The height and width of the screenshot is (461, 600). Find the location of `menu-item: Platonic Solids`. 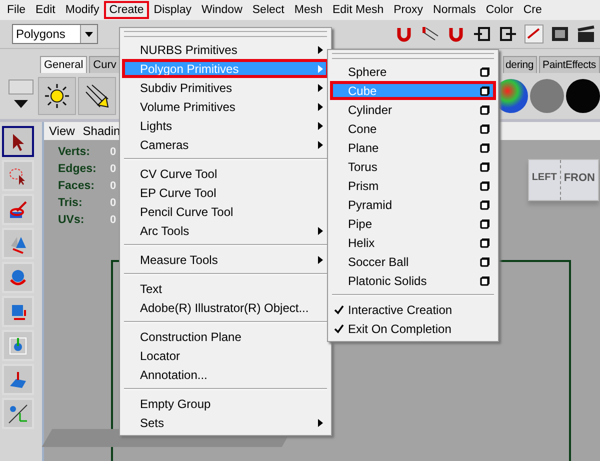

menu-item: Platonic Solids is located at coordinates (413, 280).